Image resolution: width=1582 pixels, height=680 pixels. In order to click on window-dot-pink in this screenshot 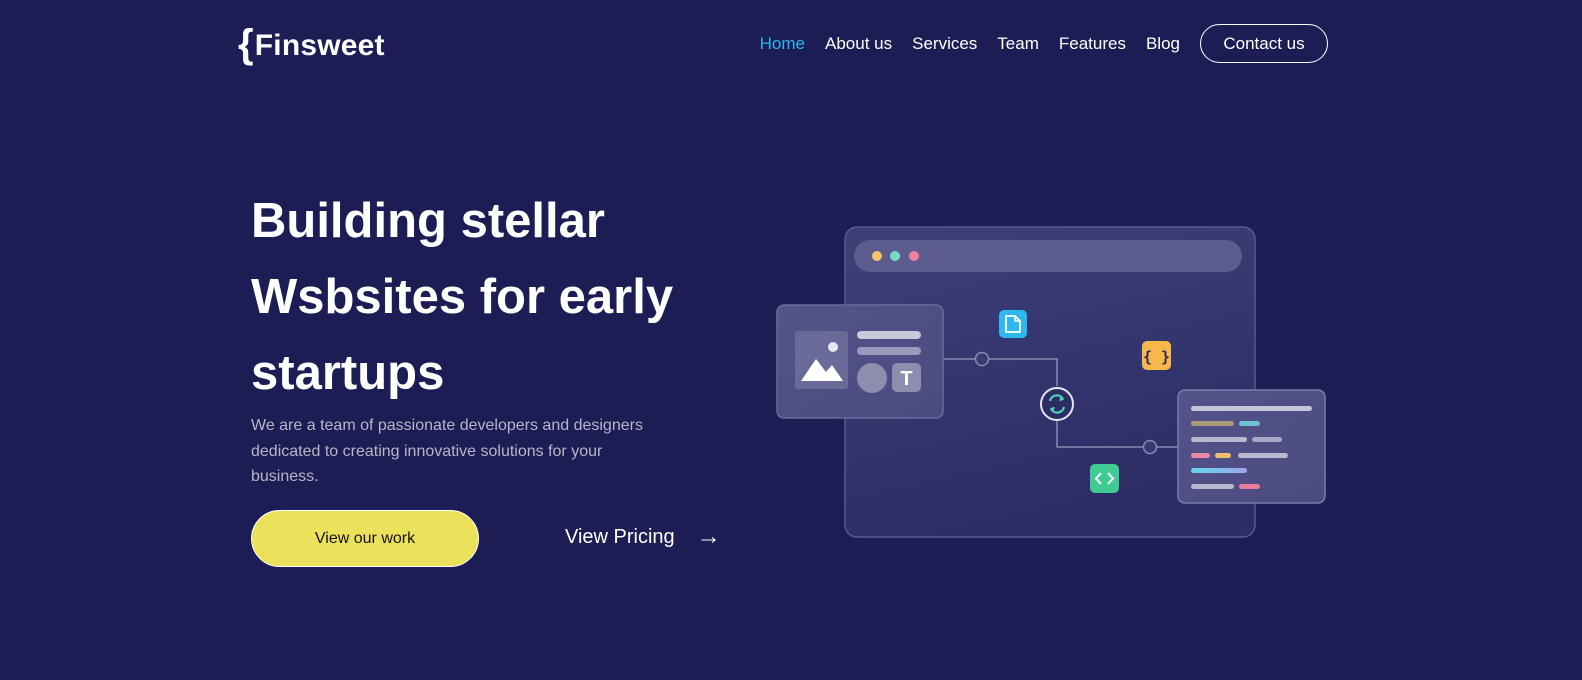, I will do `click(914, 256)`.